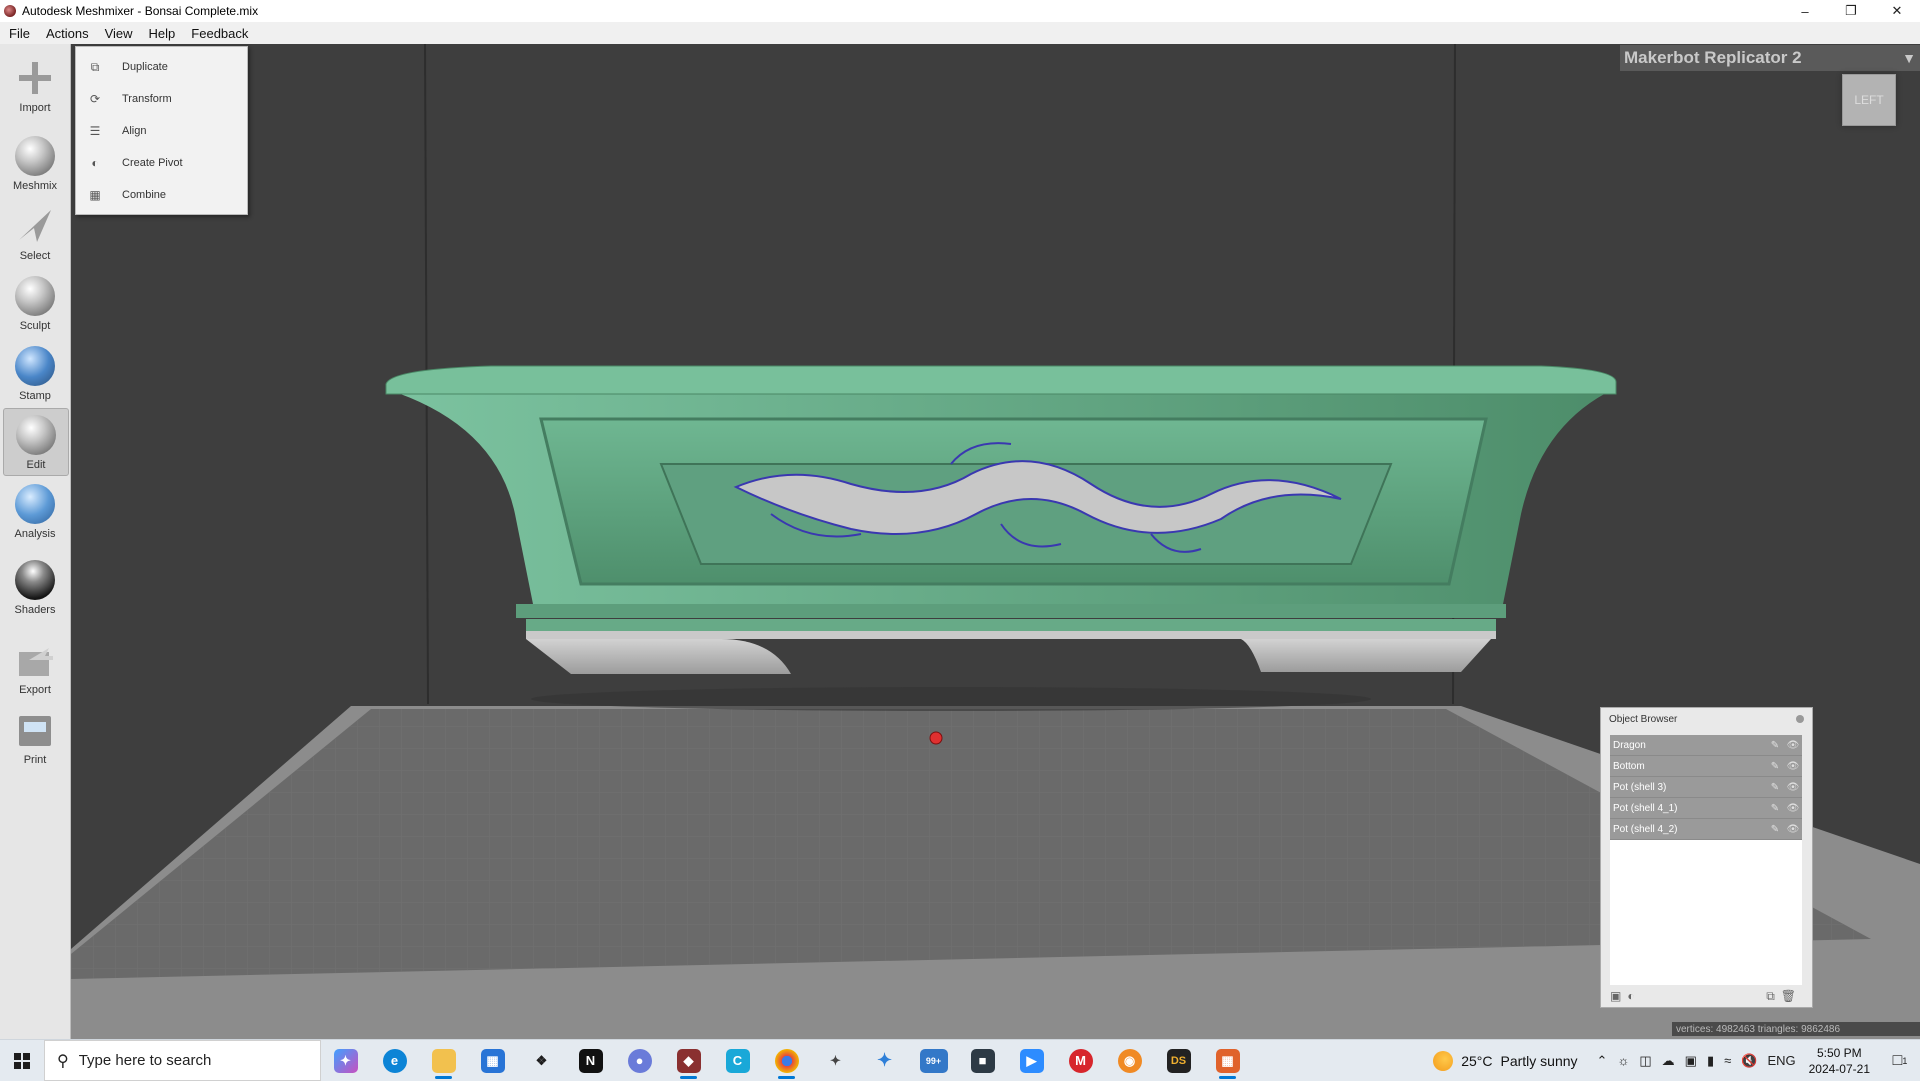 This screenshot has height=1081, width=1920. What do you see at coordinates (835, 1060) in the screenshot?
I see `app-11: ✦` at bounding box center [835, 1060].